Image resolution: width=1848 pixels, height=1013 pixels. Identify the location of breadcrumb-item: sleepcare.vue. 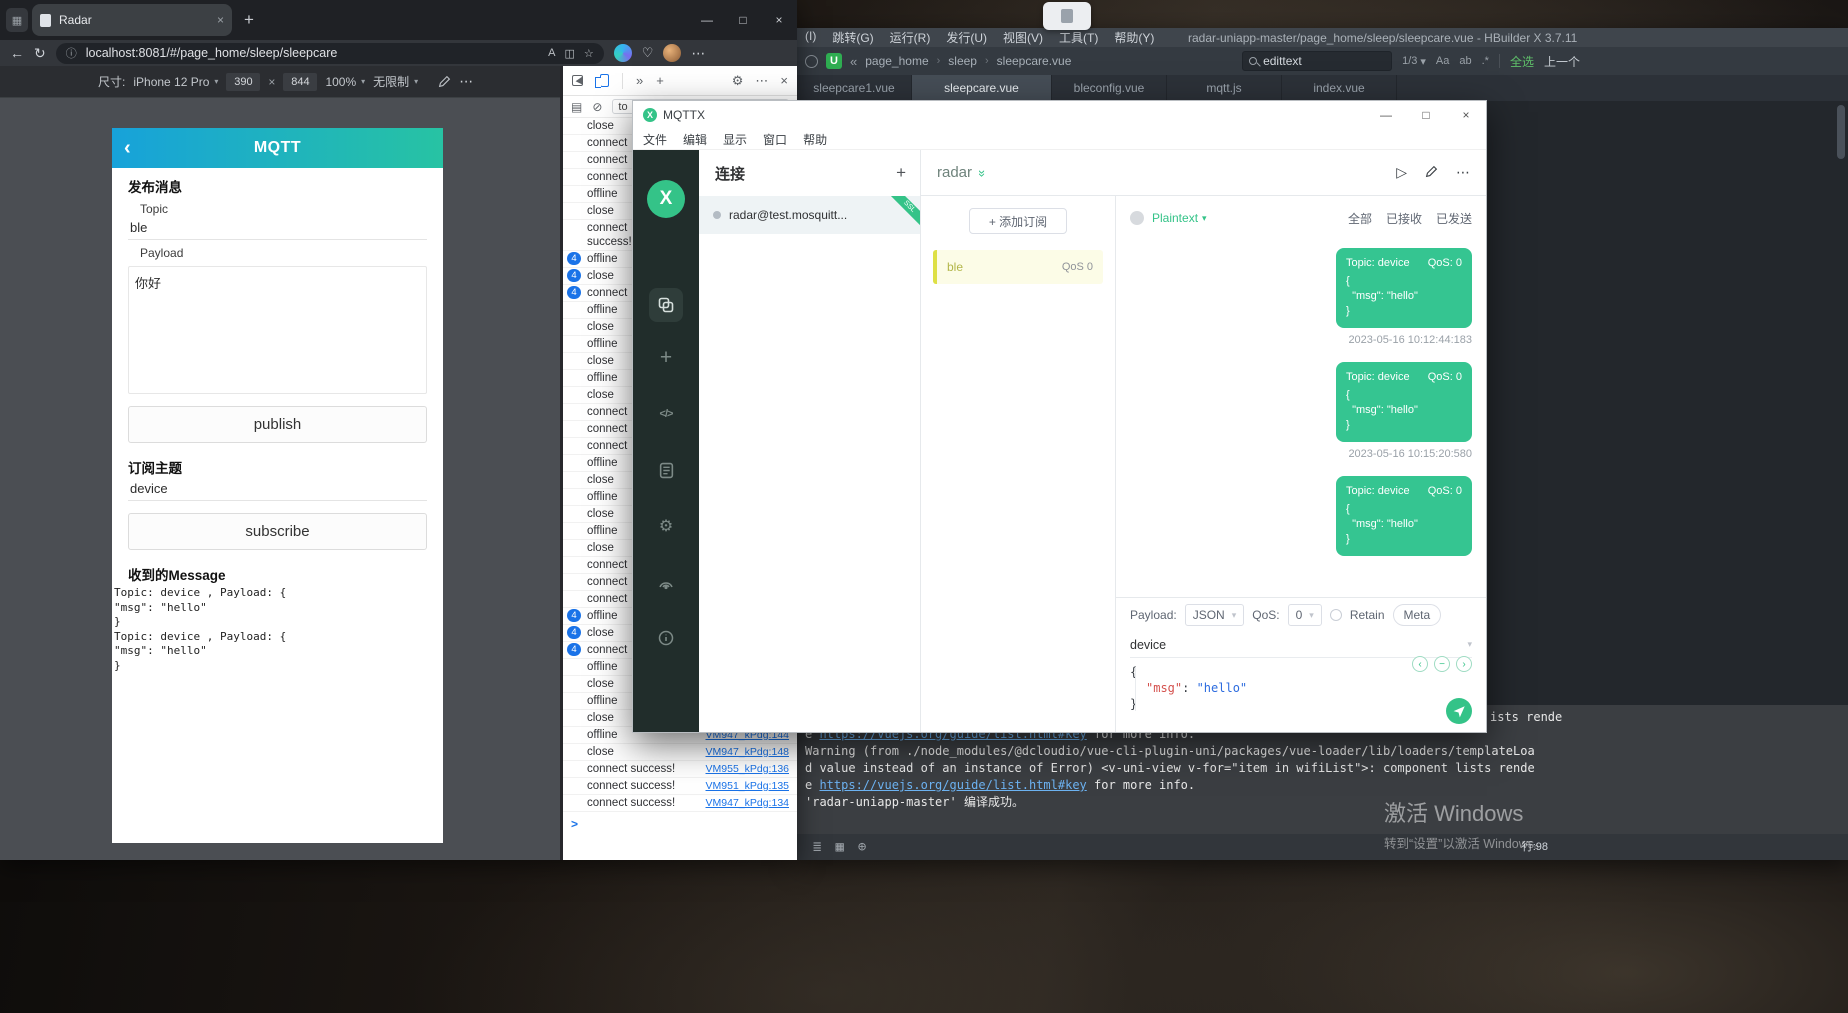
(1034, 61).